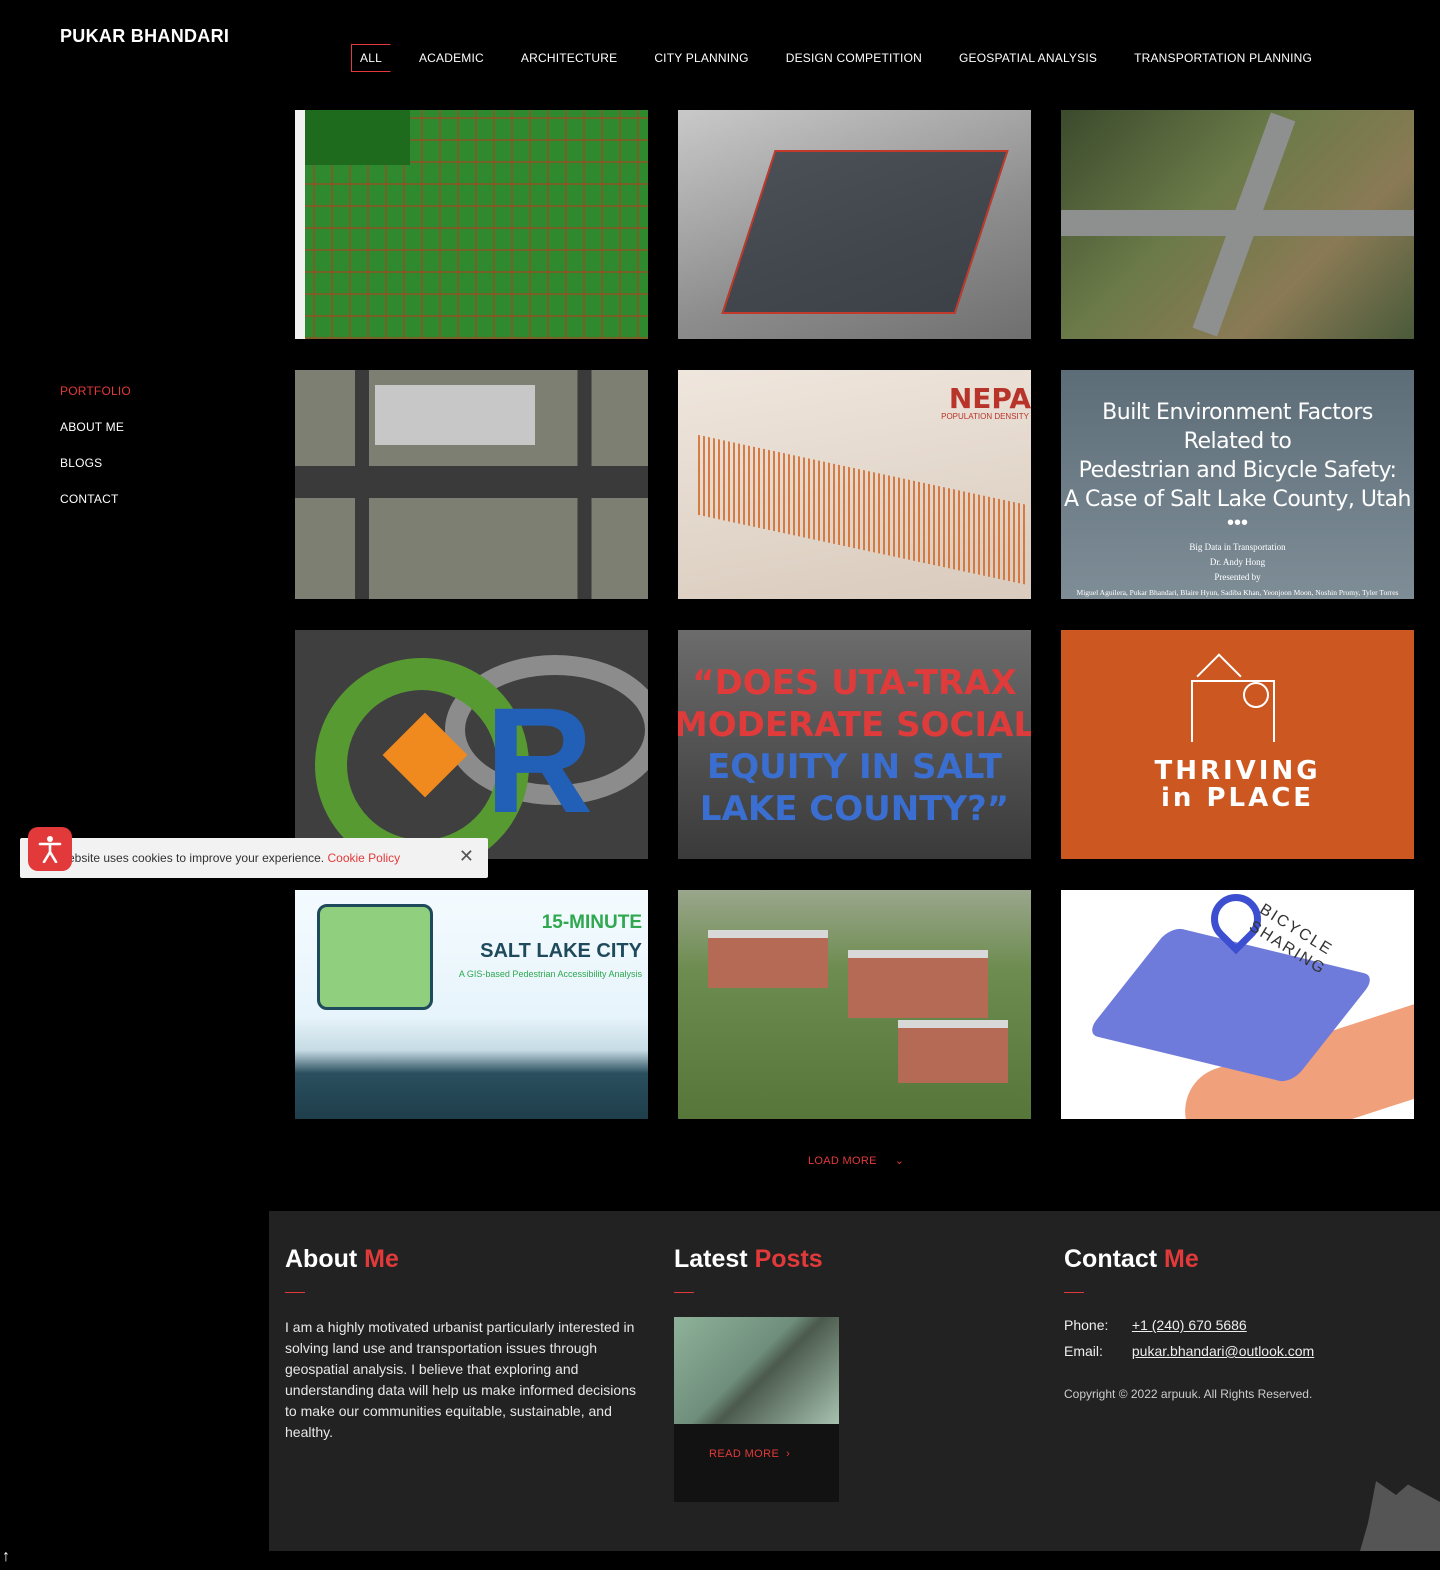 The height and width of the screenshot is (1570, 1440). What do you see at coordinates (865, 232) in the screenshot?
I see `study-area-outline` at bounding box center [865, 232].